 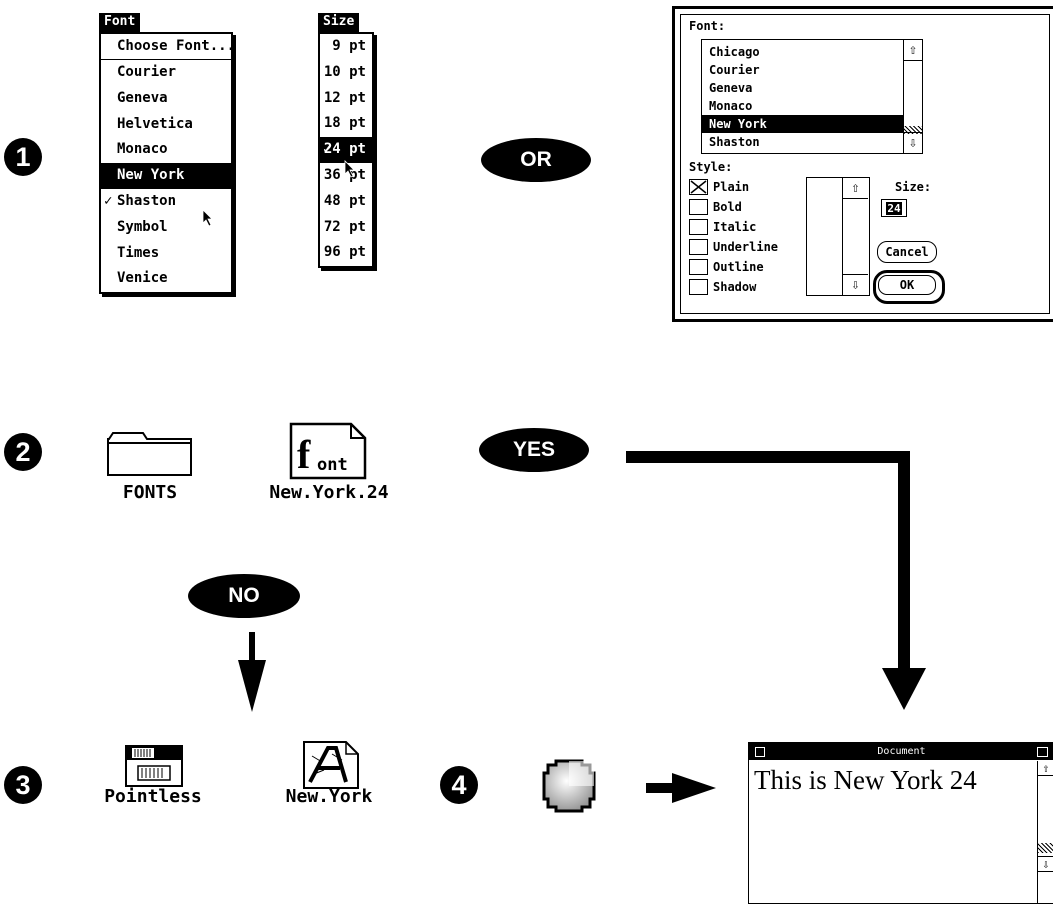 What do you see at coordinates (349, 46) in the screenshot?
I see `size-menu-item-label: 9 pt` at bounding box center [349, 46].